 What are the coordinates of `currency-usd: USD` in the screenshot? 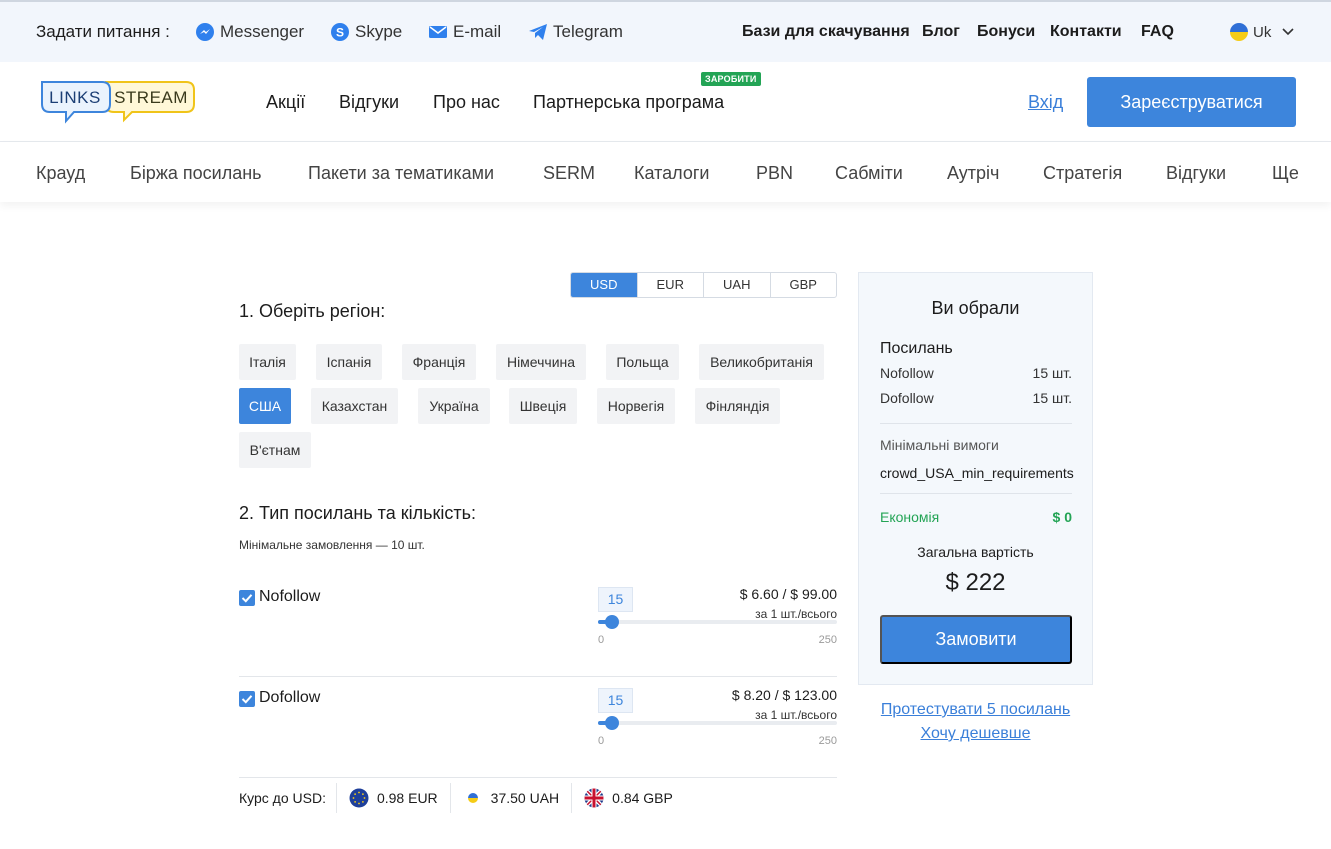 It's located at (604, 285).